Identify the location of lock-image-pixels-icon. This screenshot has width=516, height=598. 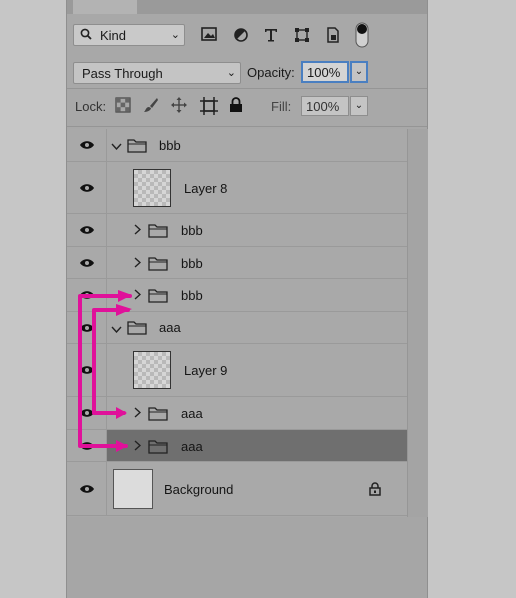
(152, 106).